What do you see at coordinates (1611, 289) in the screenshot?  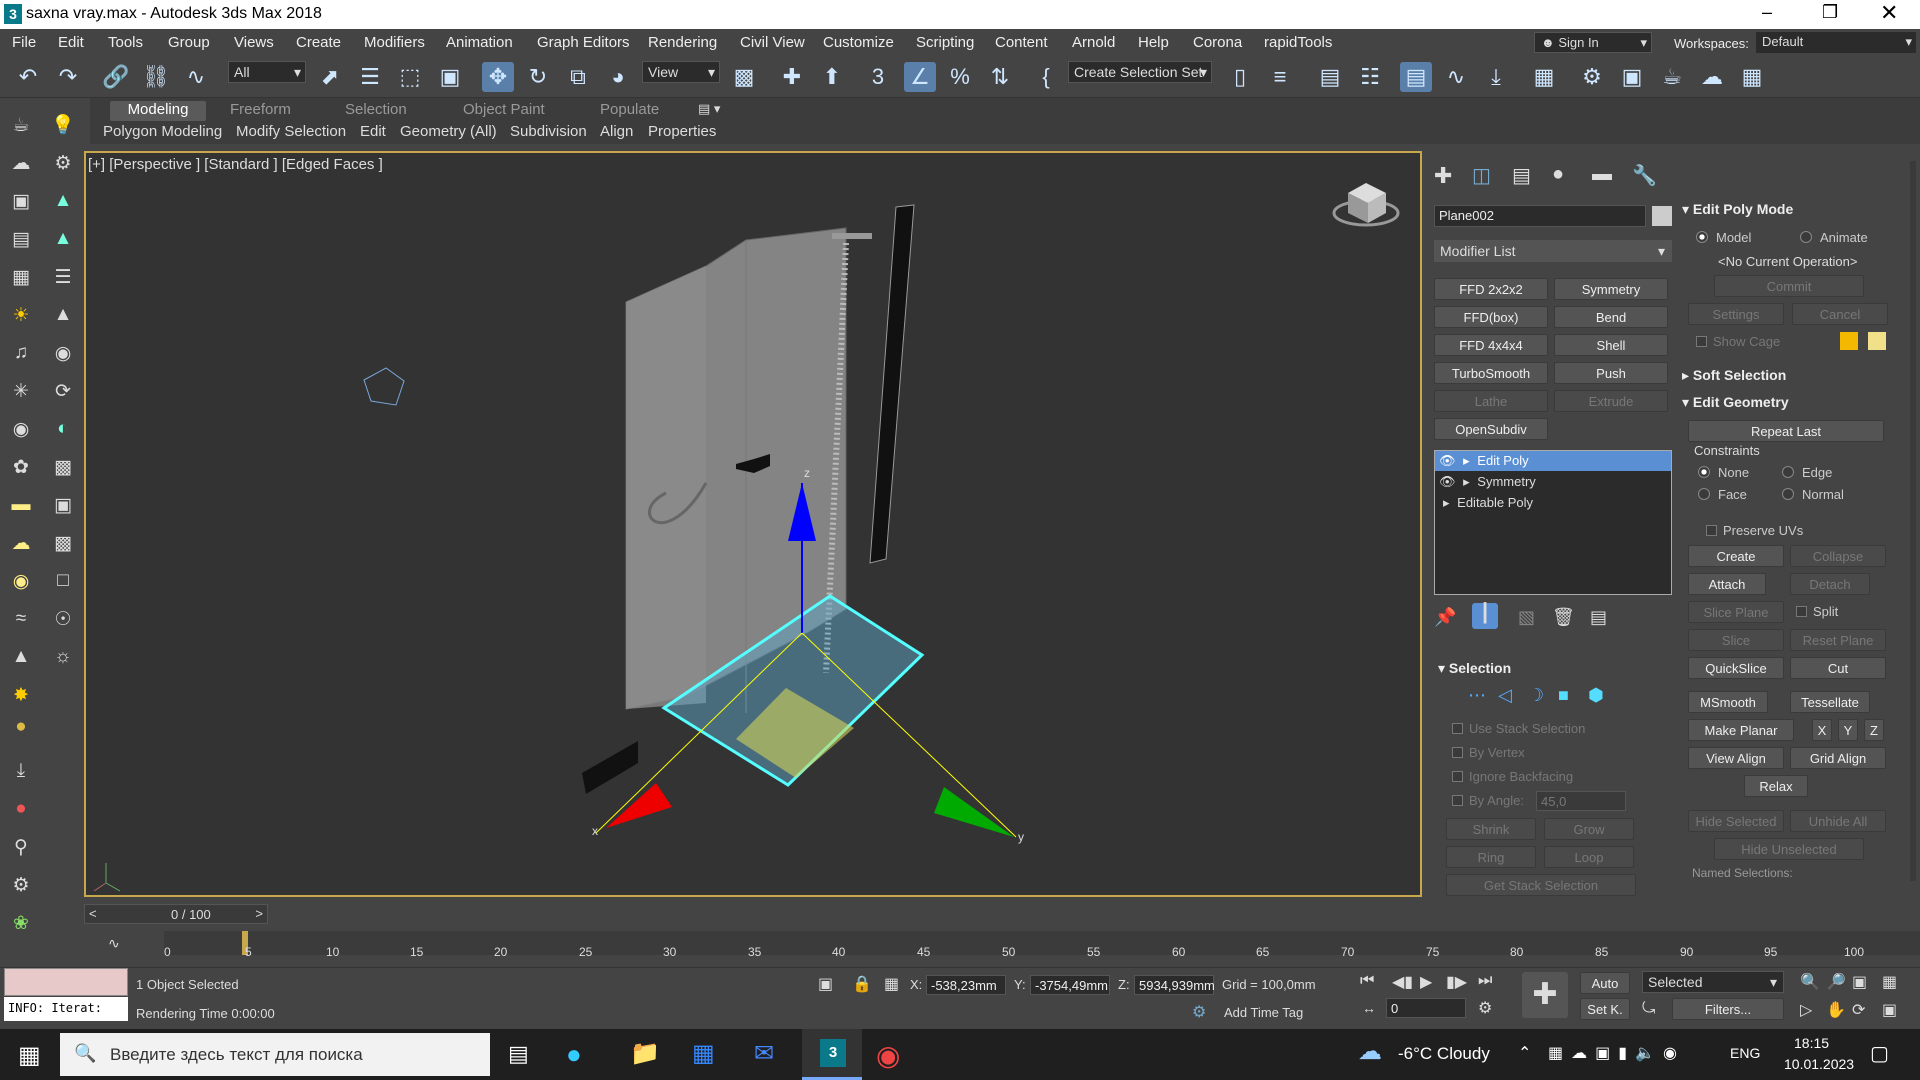 I see `modifier-symmetry-button: Symmetry` at bounding box center [1611, 289].